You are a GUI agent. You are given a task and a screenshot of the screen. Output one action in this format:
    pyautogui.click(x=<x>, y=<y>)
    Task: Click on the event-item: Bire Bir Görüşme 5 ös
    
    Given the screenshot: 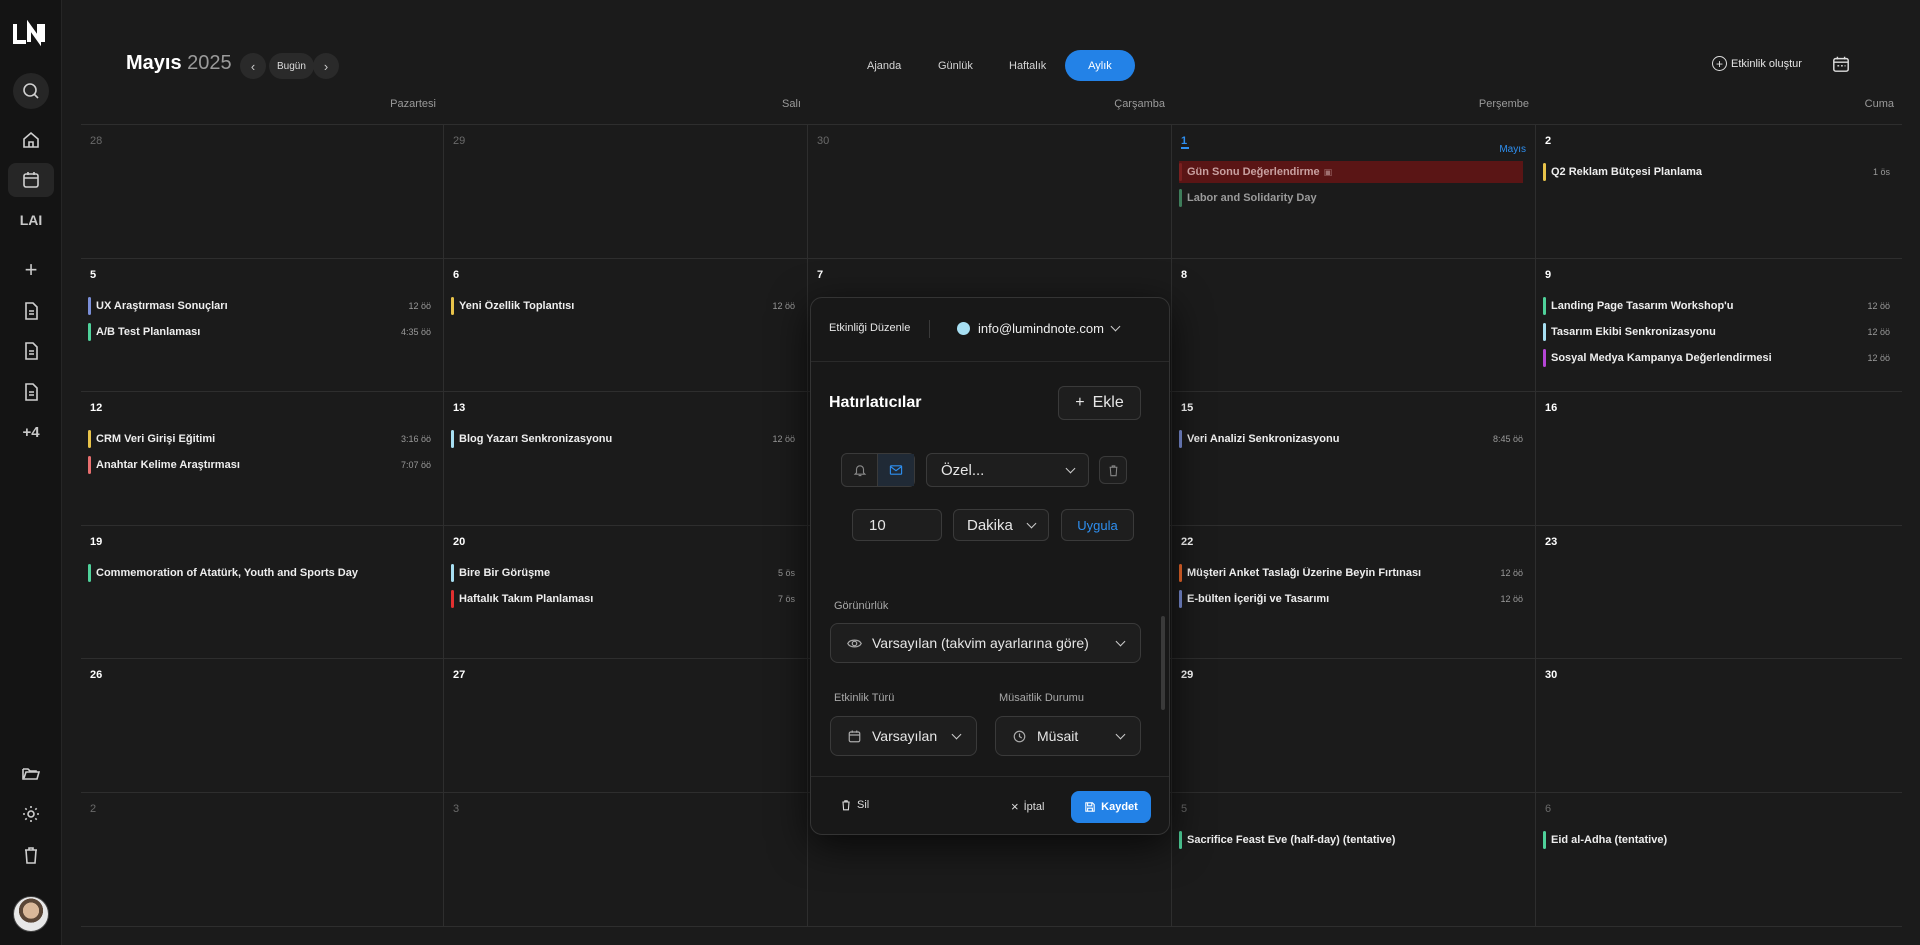 What is the action you would take?
    pyautogui.click(x=623, y=573)
    